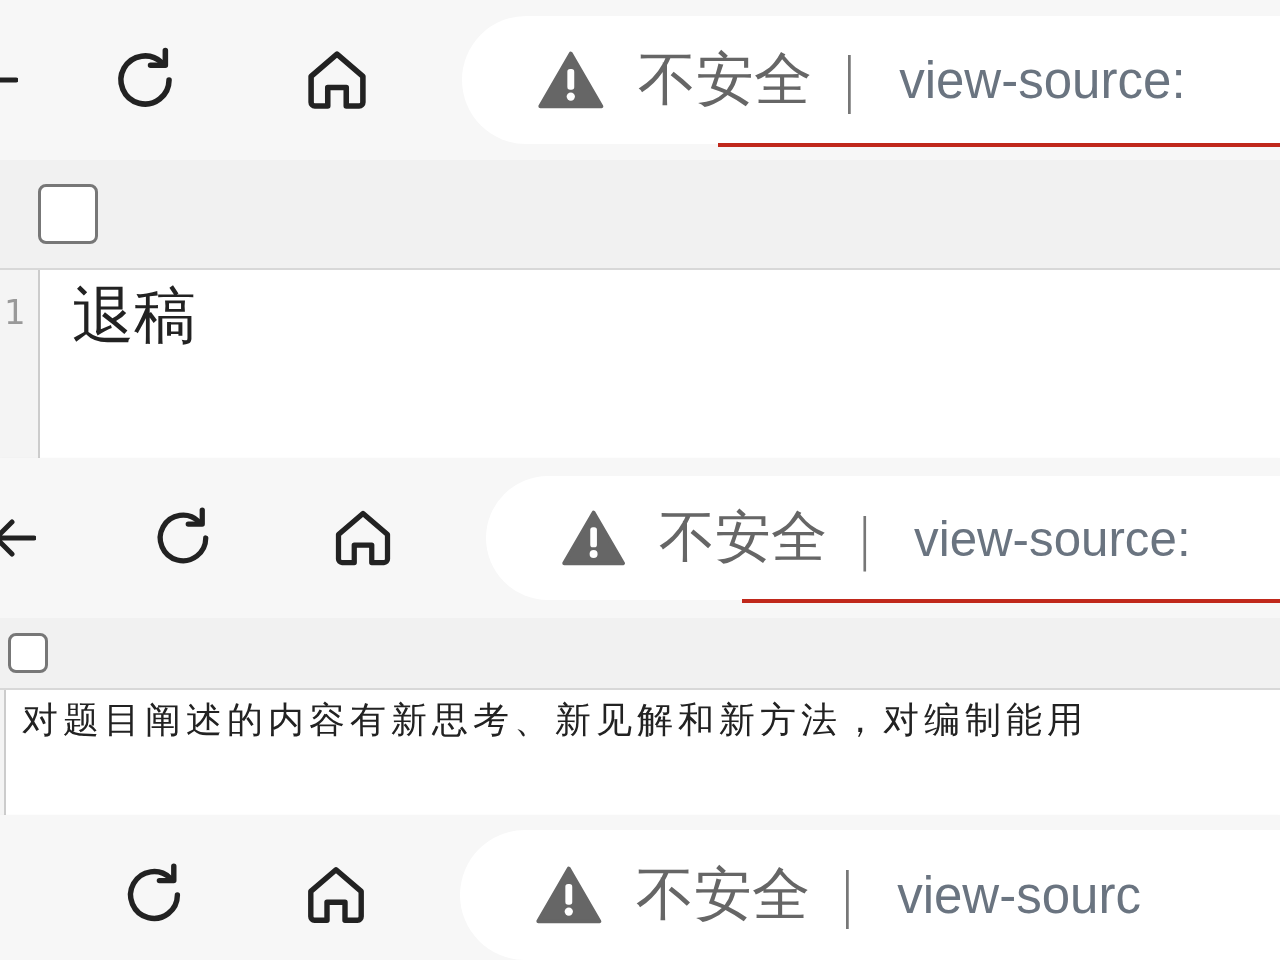 The image size is (1280, 960). I want to click on line-number: 1, so click(15, 312).